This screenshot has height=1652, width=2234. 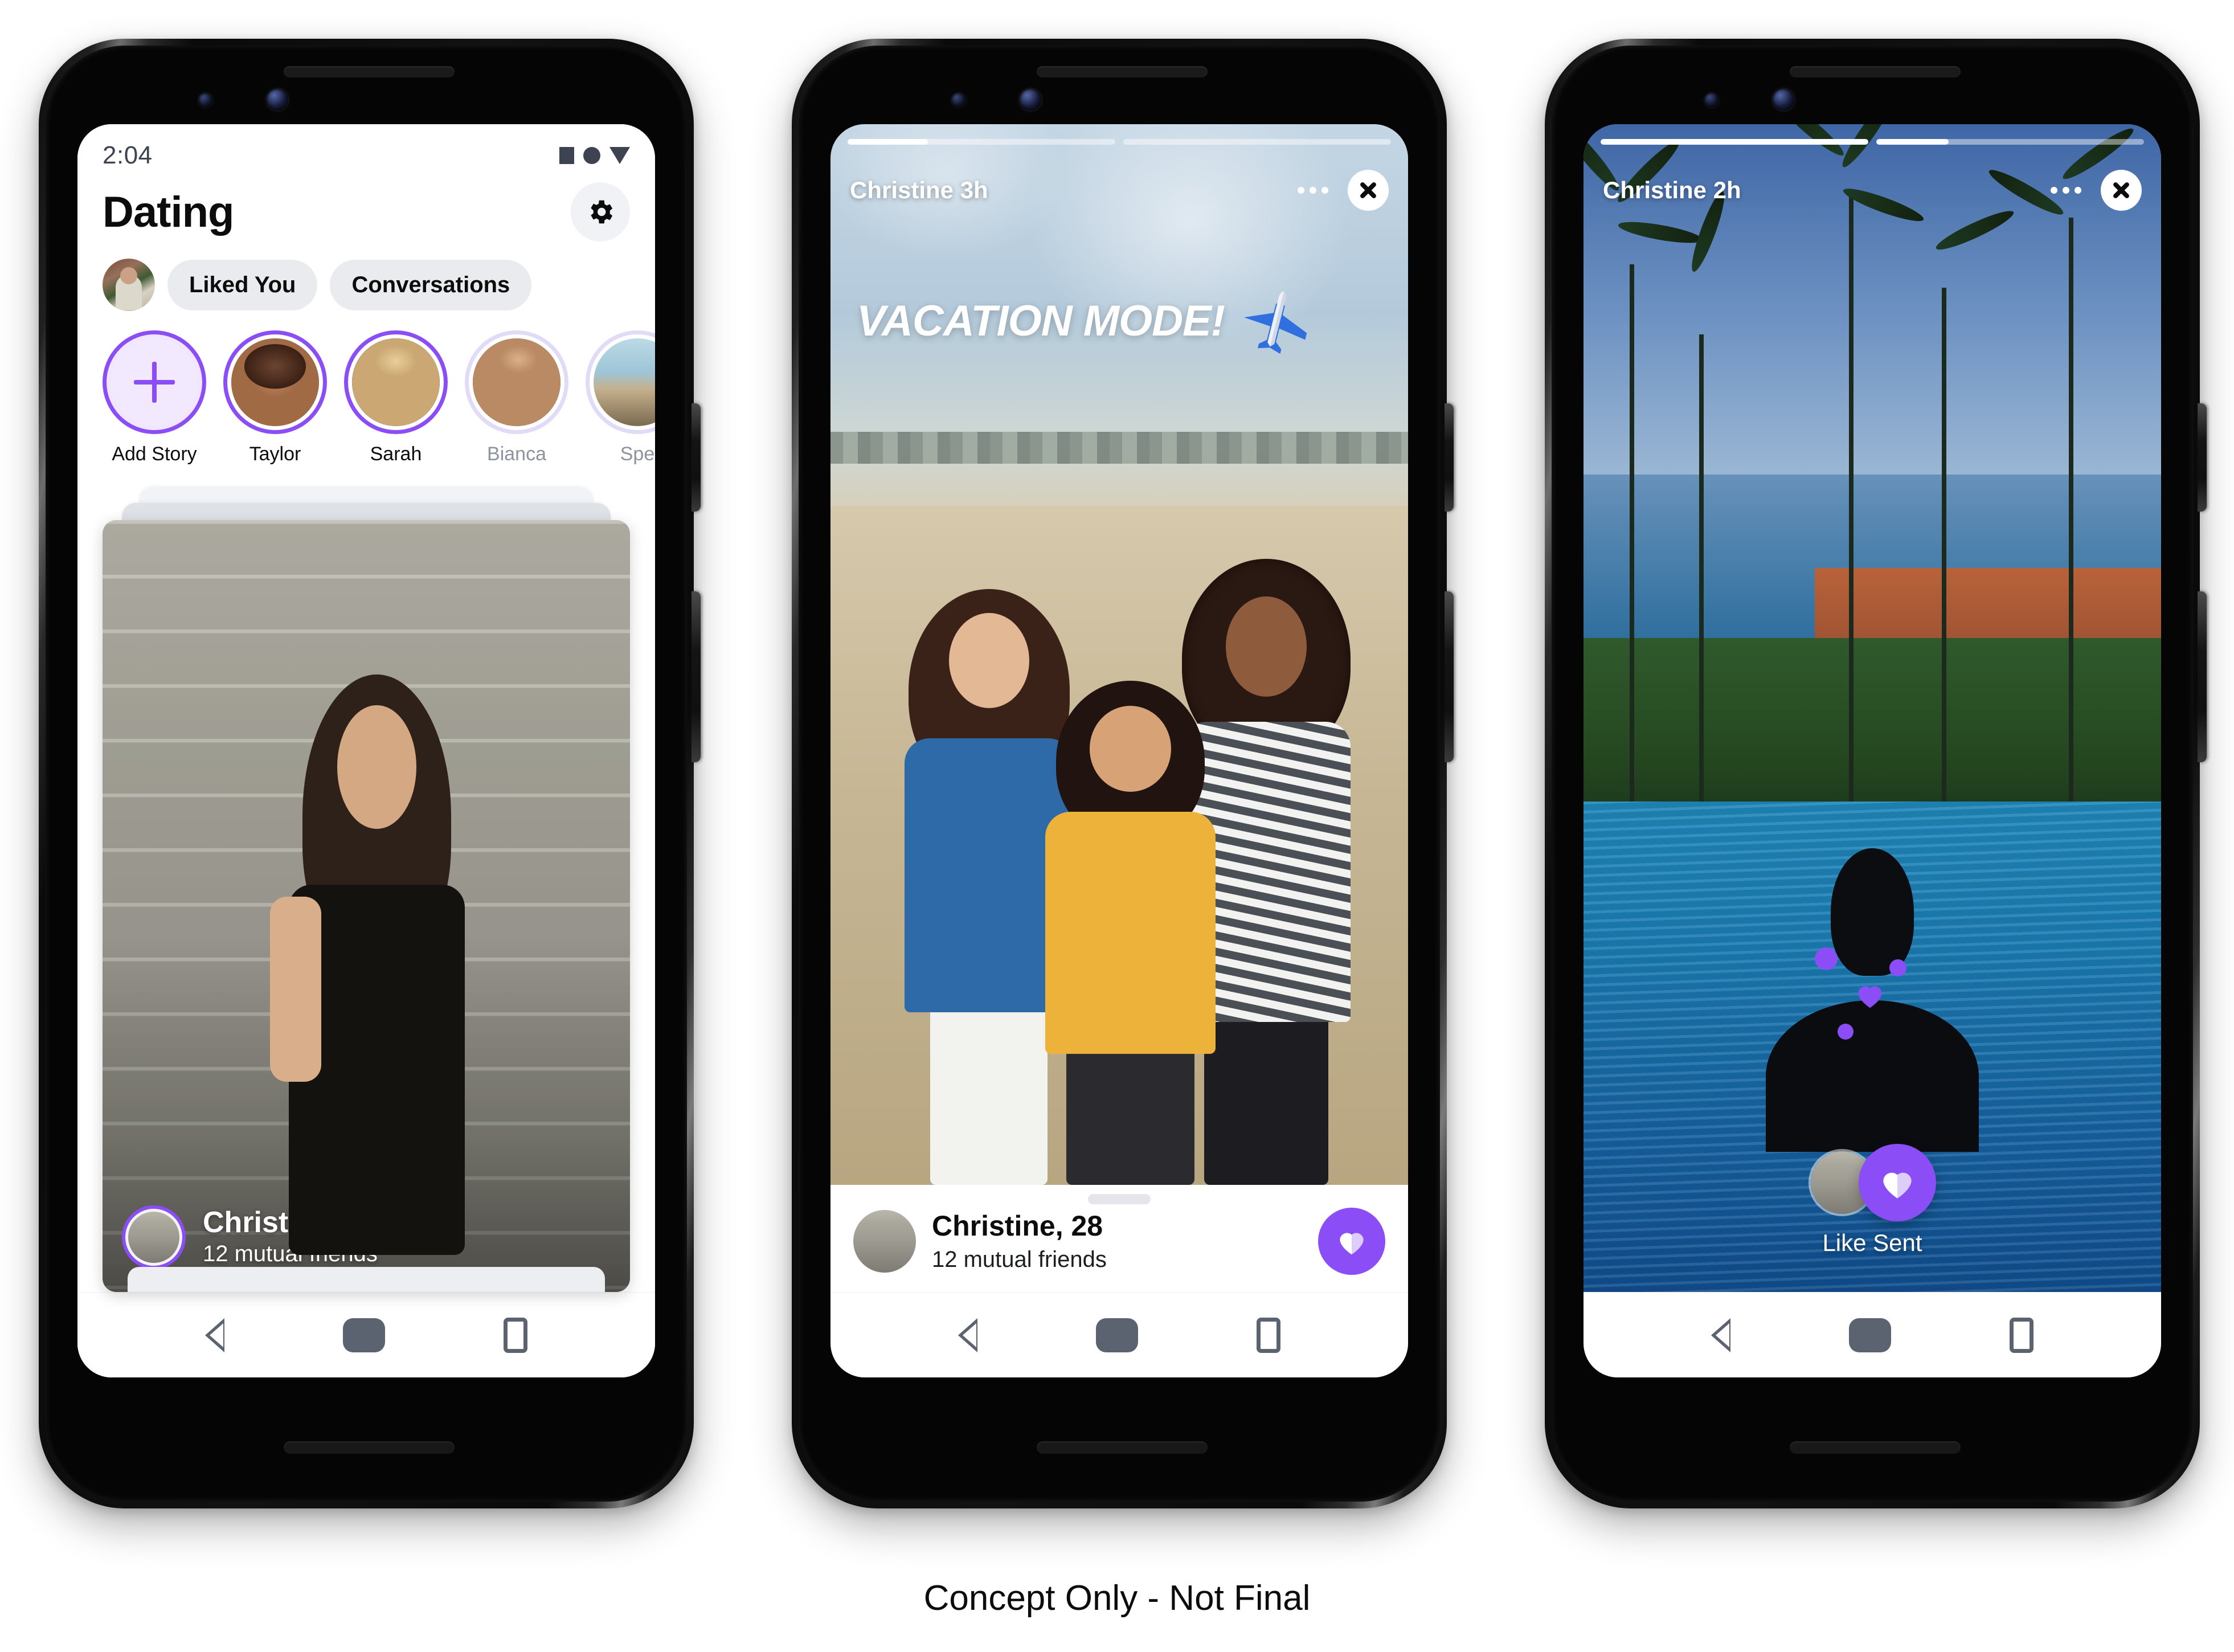 What do you see at coordinates (516, 454) in the screenshot?
I see `story-label: Bianca` at bounding box center [516, 454].